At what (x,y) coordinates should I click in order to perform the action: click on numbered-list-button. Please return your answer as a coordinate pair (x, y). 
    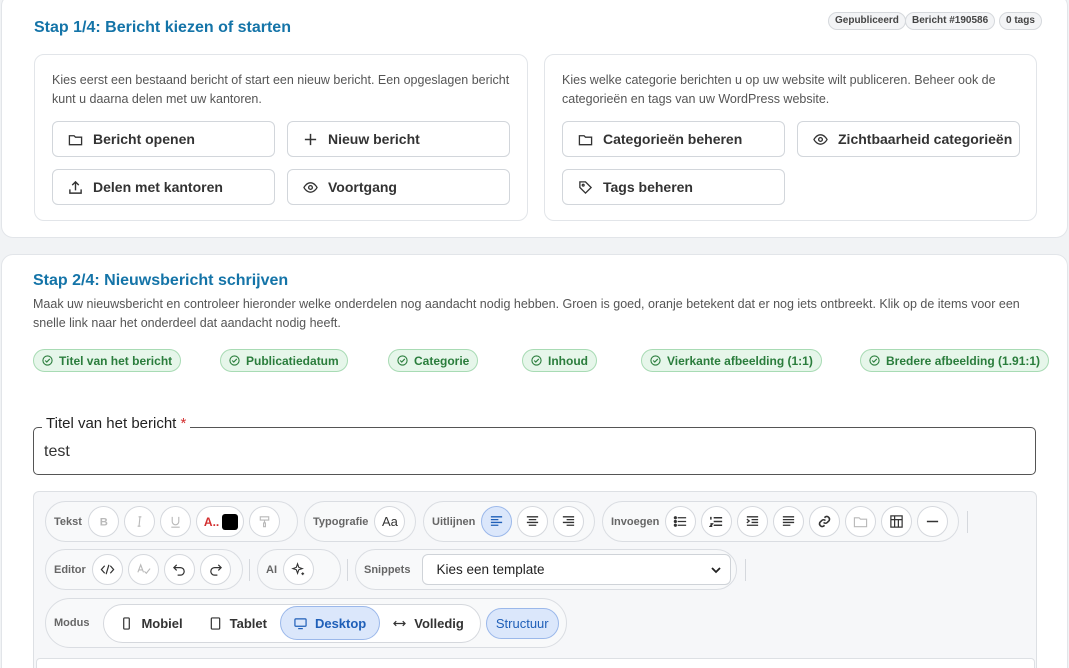
    Looking at the image, I should click on (717, 521).